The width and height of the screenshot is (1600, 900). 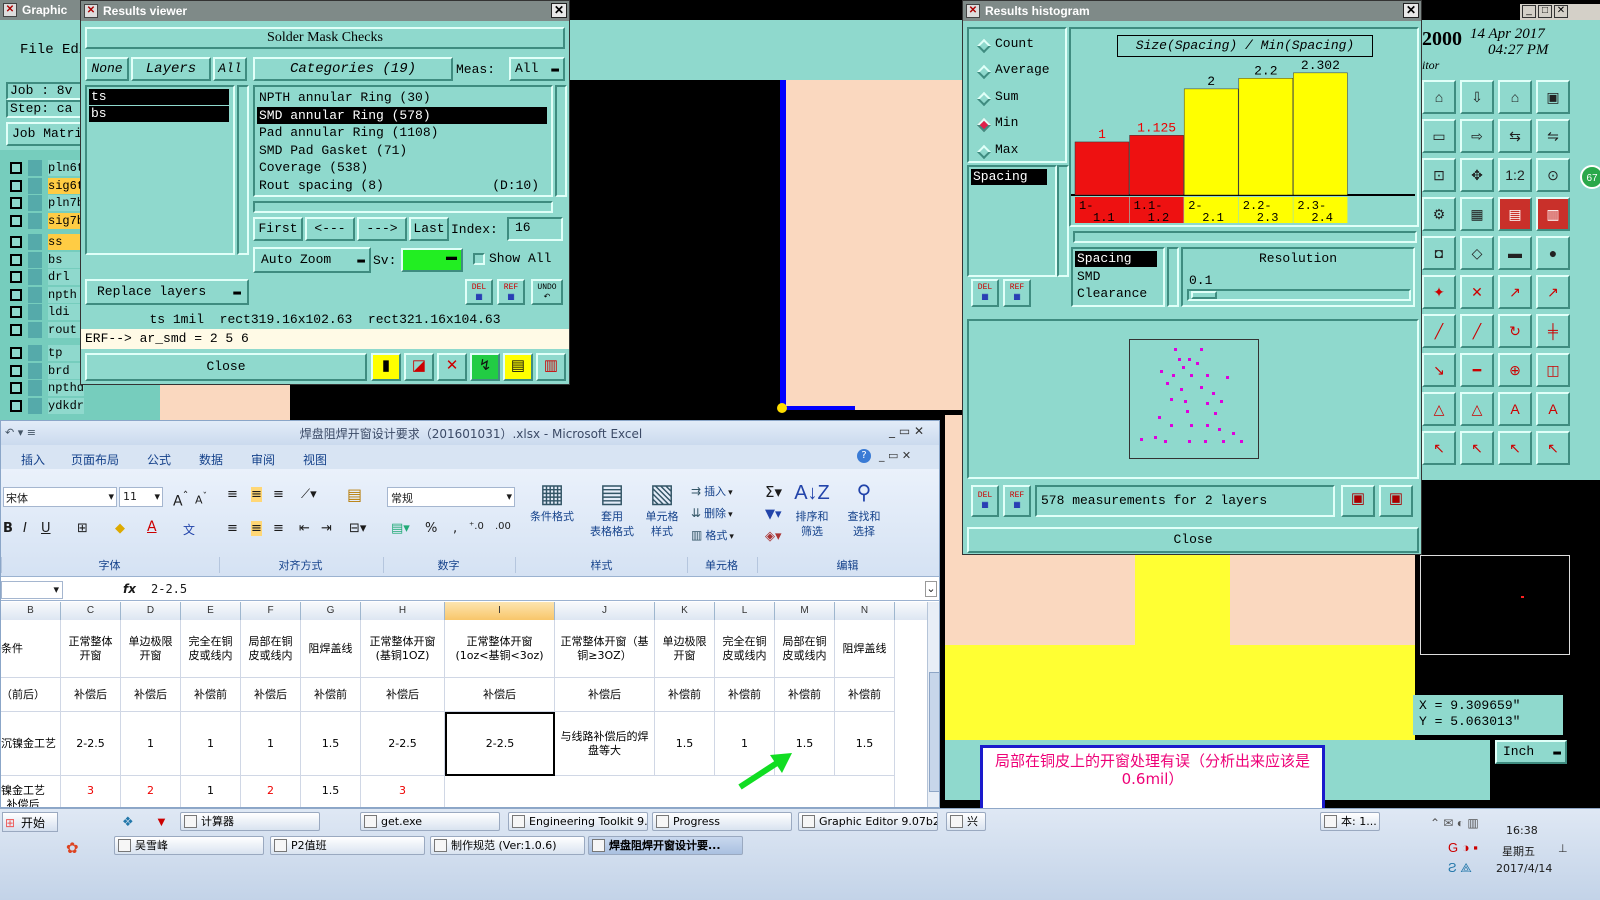 I want to click on tool-icon: ▬, so click(x=1515, y=253).